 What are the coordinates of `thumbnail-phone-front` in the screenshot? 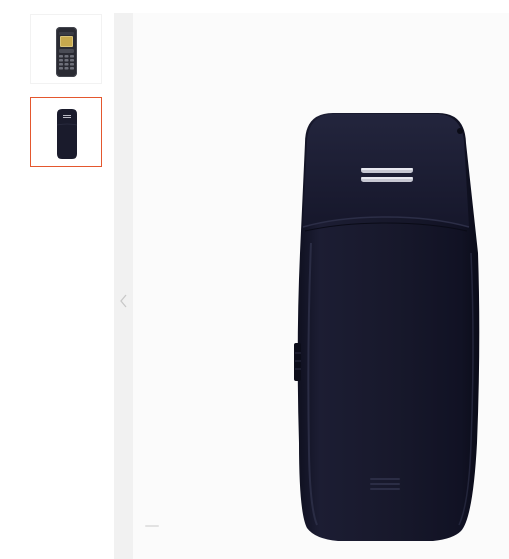 It's located at (66, 49).